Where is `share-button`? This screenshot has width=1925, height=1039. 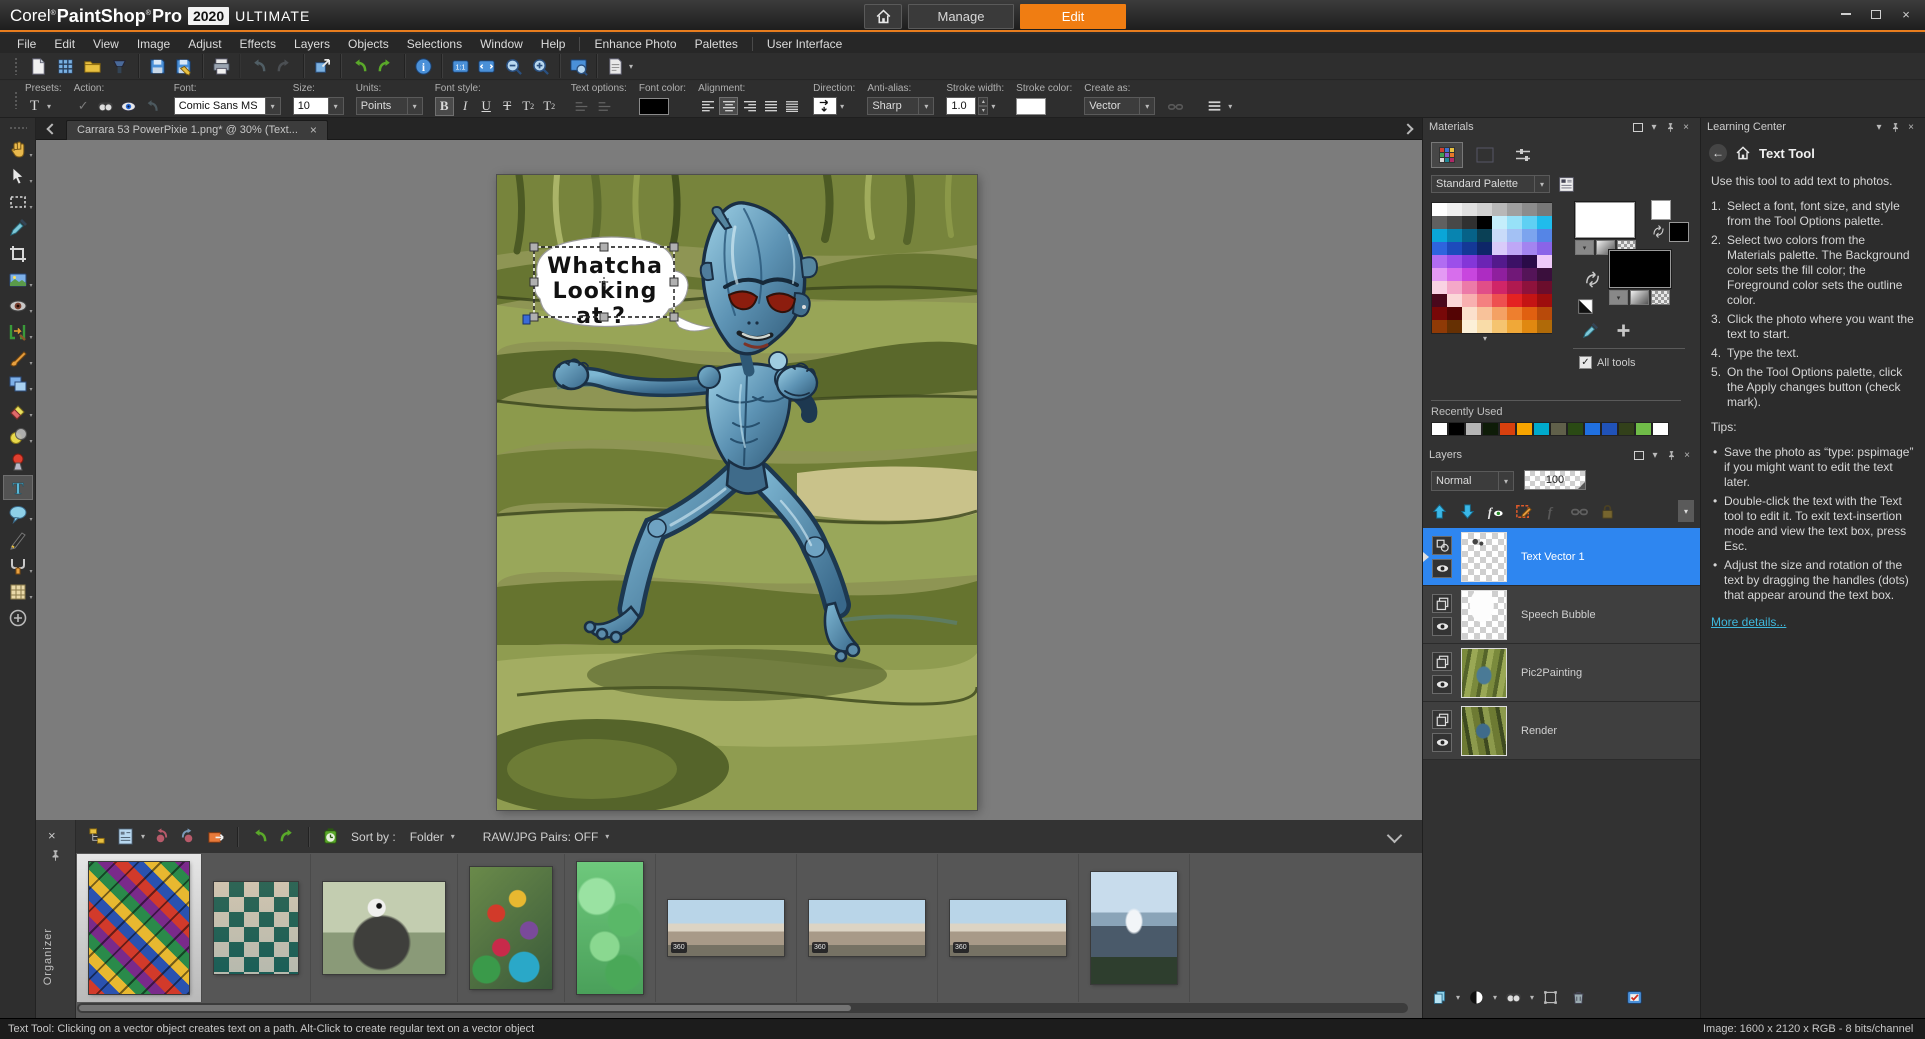 share-button is located at coordinates (216, 837).